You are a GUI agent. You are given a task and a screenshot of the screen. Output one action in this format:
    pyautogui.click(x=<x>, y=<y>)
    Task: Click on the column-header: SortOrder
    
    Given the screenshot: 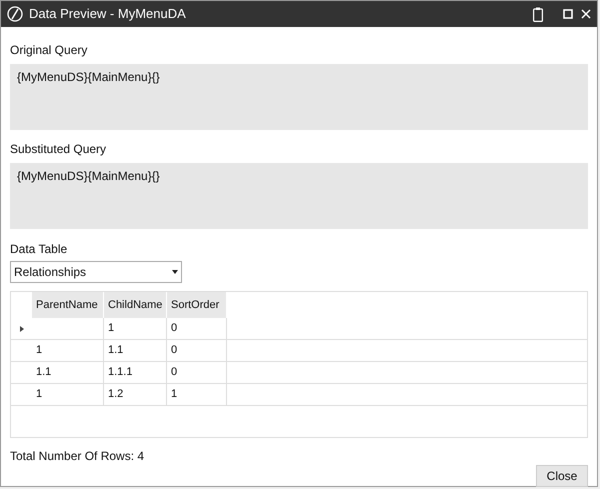 What is the action you would take?
    pyautogui.click(x=197, y=305)
    